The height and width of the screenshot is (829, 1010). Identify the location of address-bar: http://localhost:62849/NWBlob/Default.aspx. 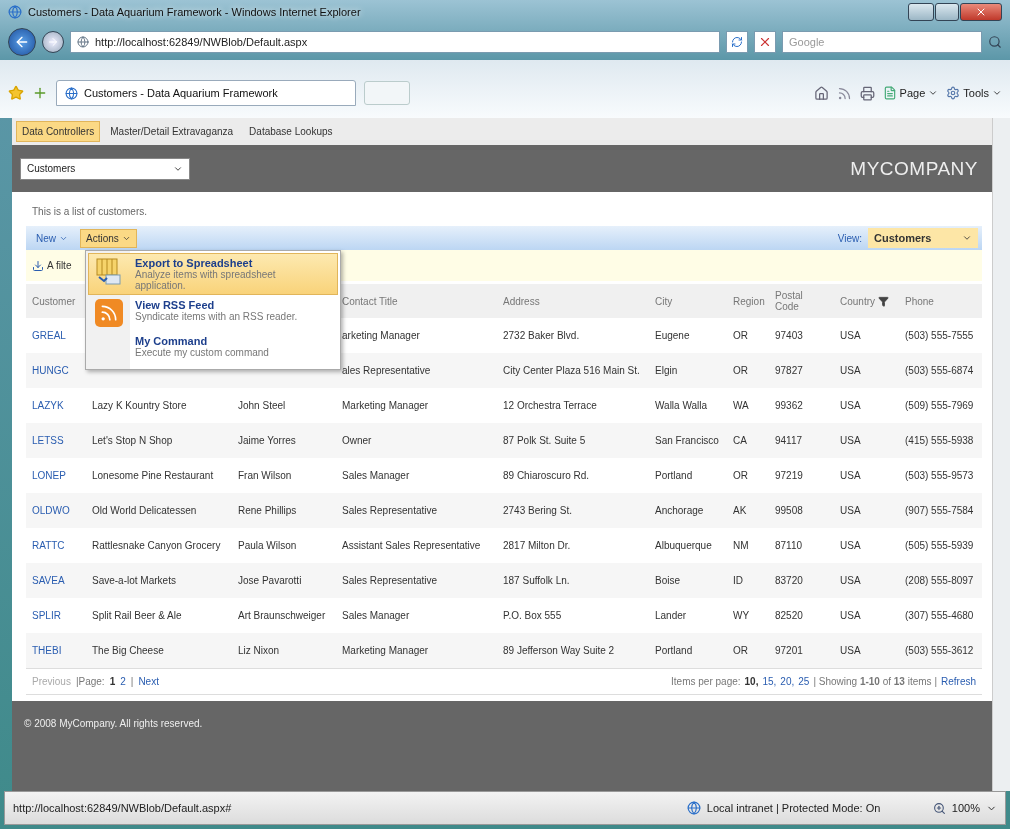
(395, 42).